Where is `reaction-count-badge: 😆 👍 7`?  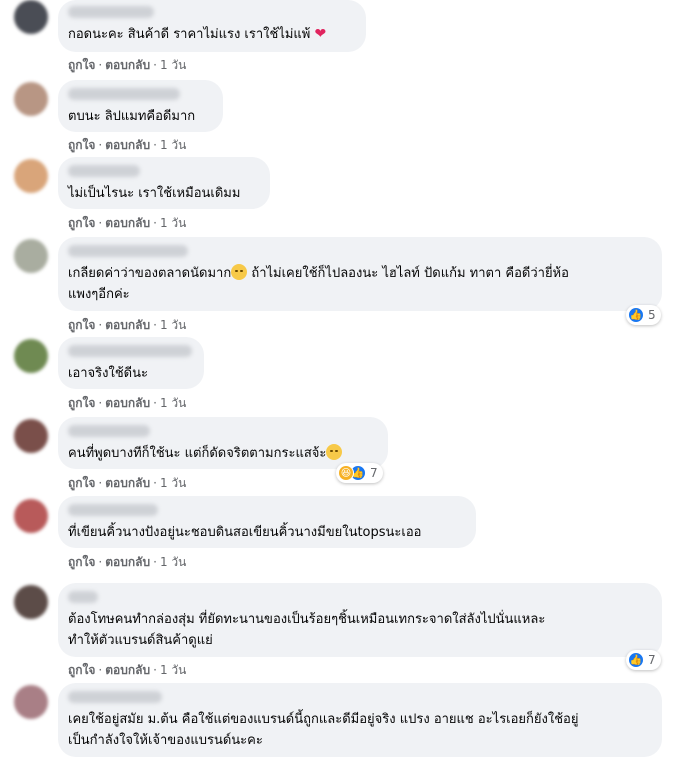
reaction-count-badge: 😆 👍 7 is located at coordinates (359, 473).